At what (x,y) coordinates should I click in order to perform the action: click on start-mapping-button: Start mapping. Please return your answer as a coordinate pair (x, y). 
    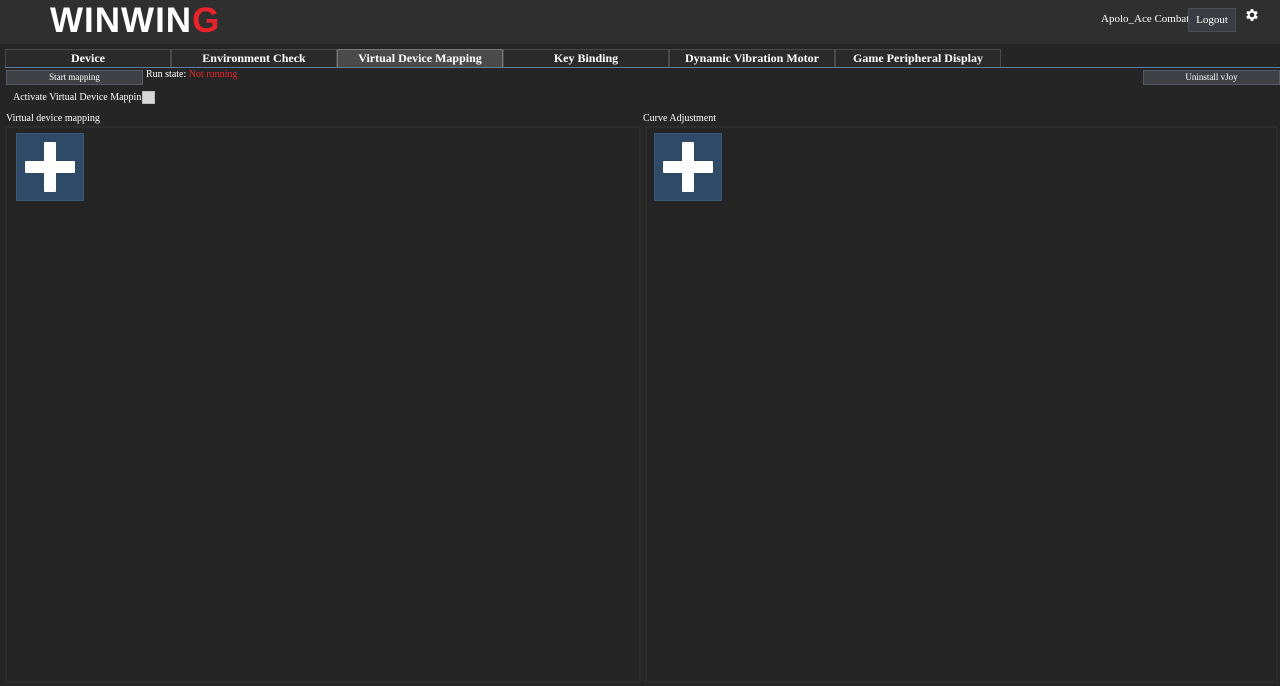
    Looking at the image, I should click on (74, 77).